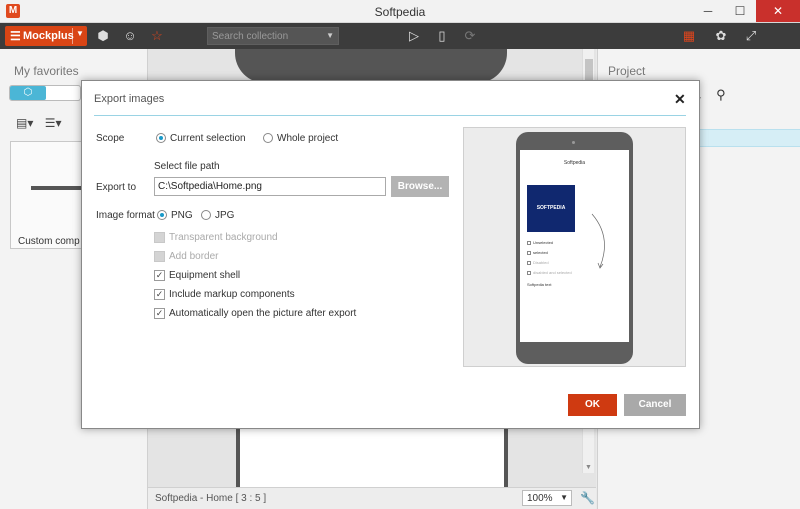 This screenshot has width=800, height=509. Describe the element at coordinates (414, 36) in the screenshot. I see `play-icon: ▷` at that location.